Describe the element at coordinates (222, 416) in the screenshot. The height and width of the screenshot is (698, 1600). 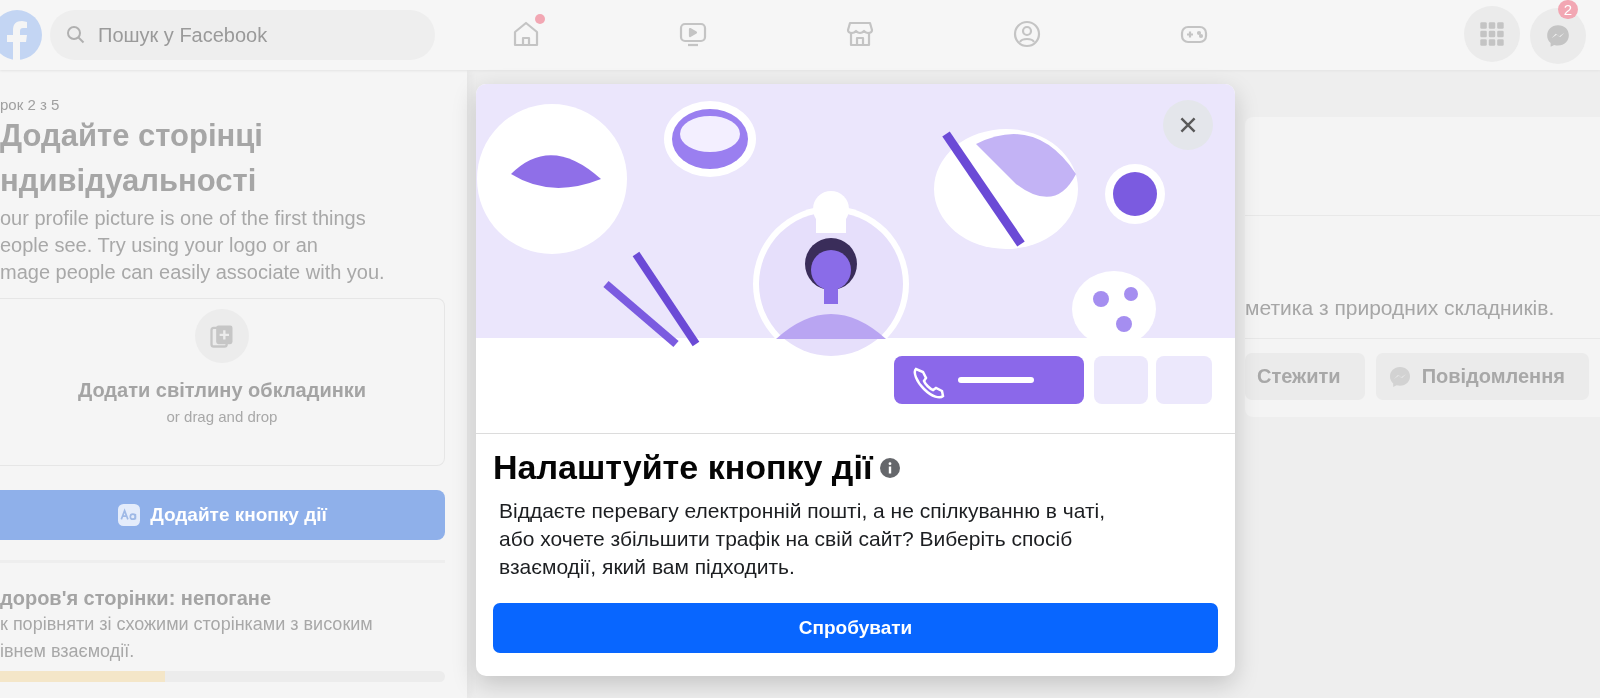
I see `cover-upload-hint: or drag and drop` at that location.